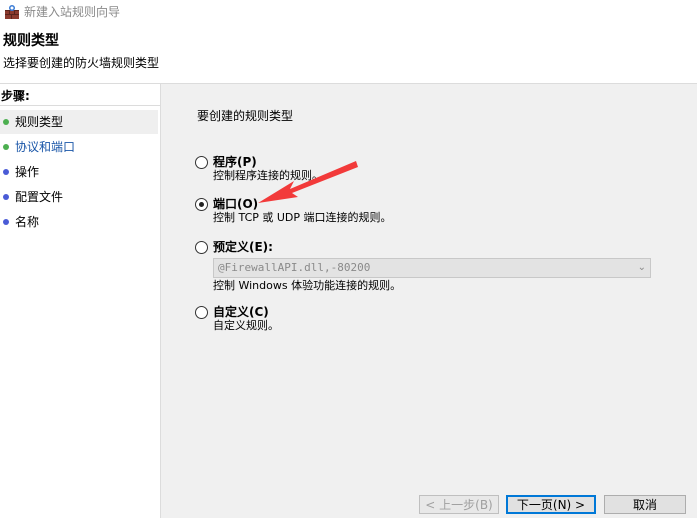 This screenshot has height=518, width=697. Describe the element at coordinates (459, 504) in the screenshot. I see `back-button: < 上一步(B)` at that location.